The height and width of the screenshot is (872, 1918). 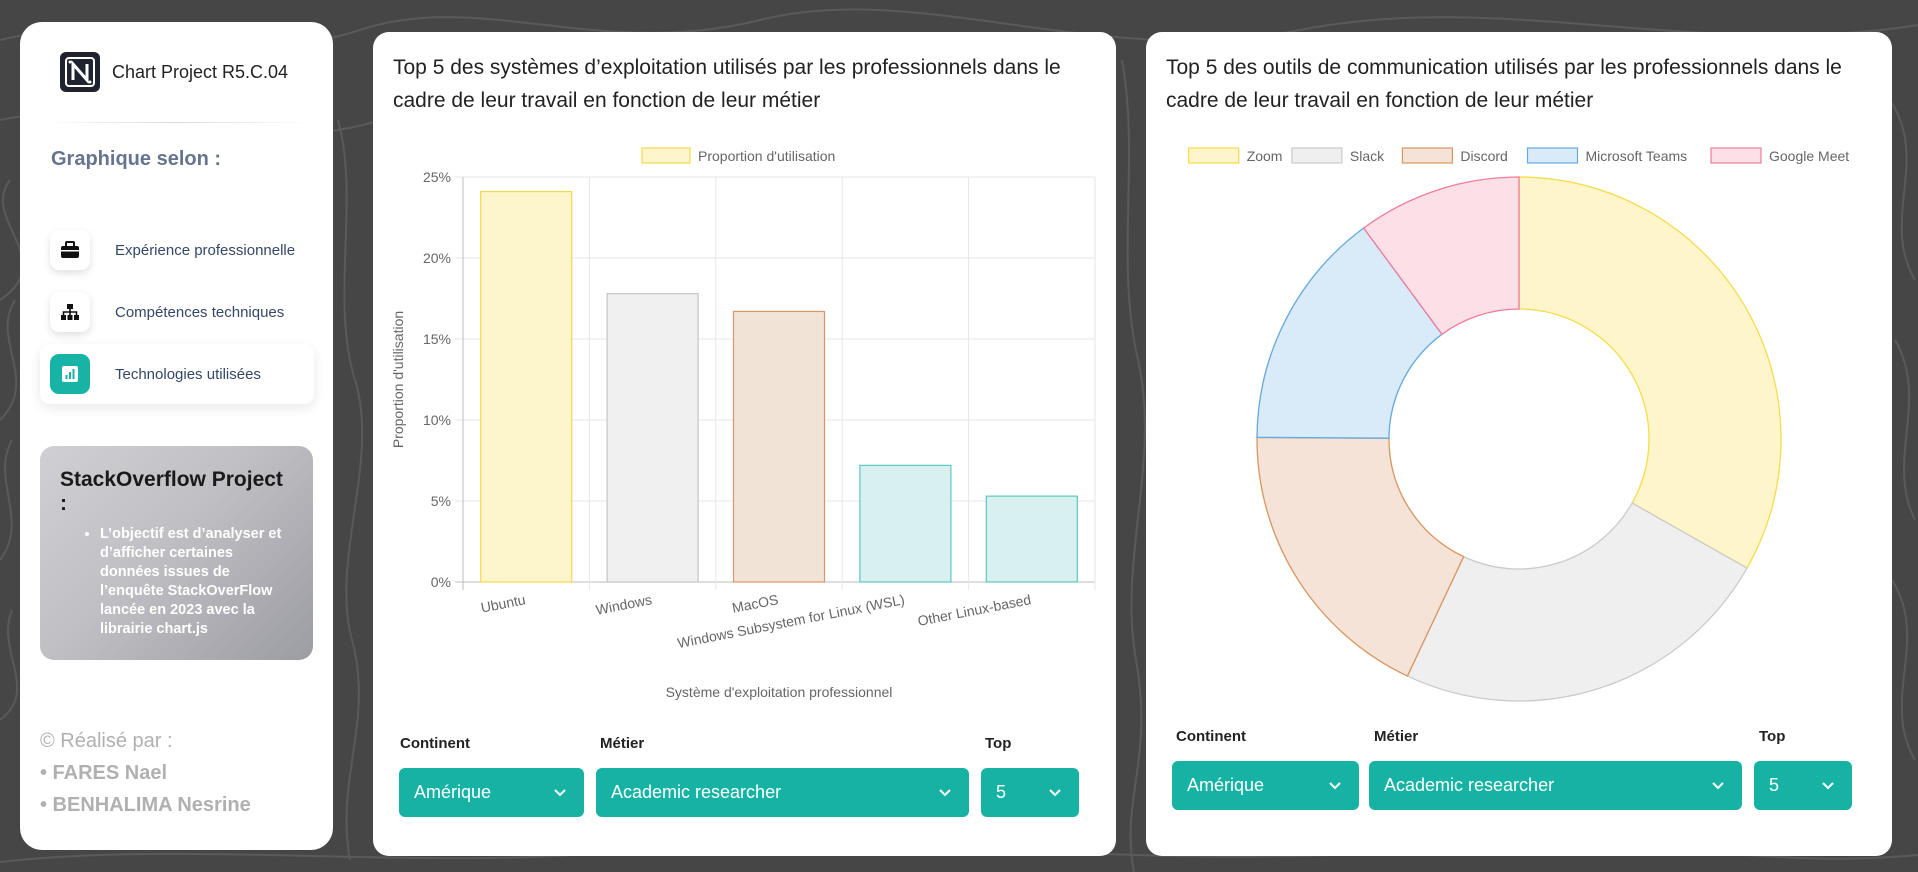 What do you see at coordinates (766, 156) in the screenshot?
I see `legend-label: Proportion d'utilisation` at bounding box center [766, 156].